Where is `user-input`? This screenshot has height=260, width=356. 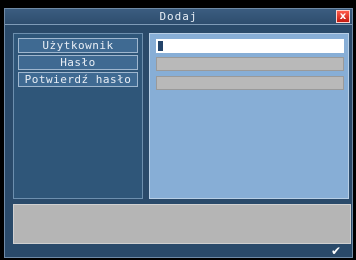 user-input is located at coordinates (250, 46).